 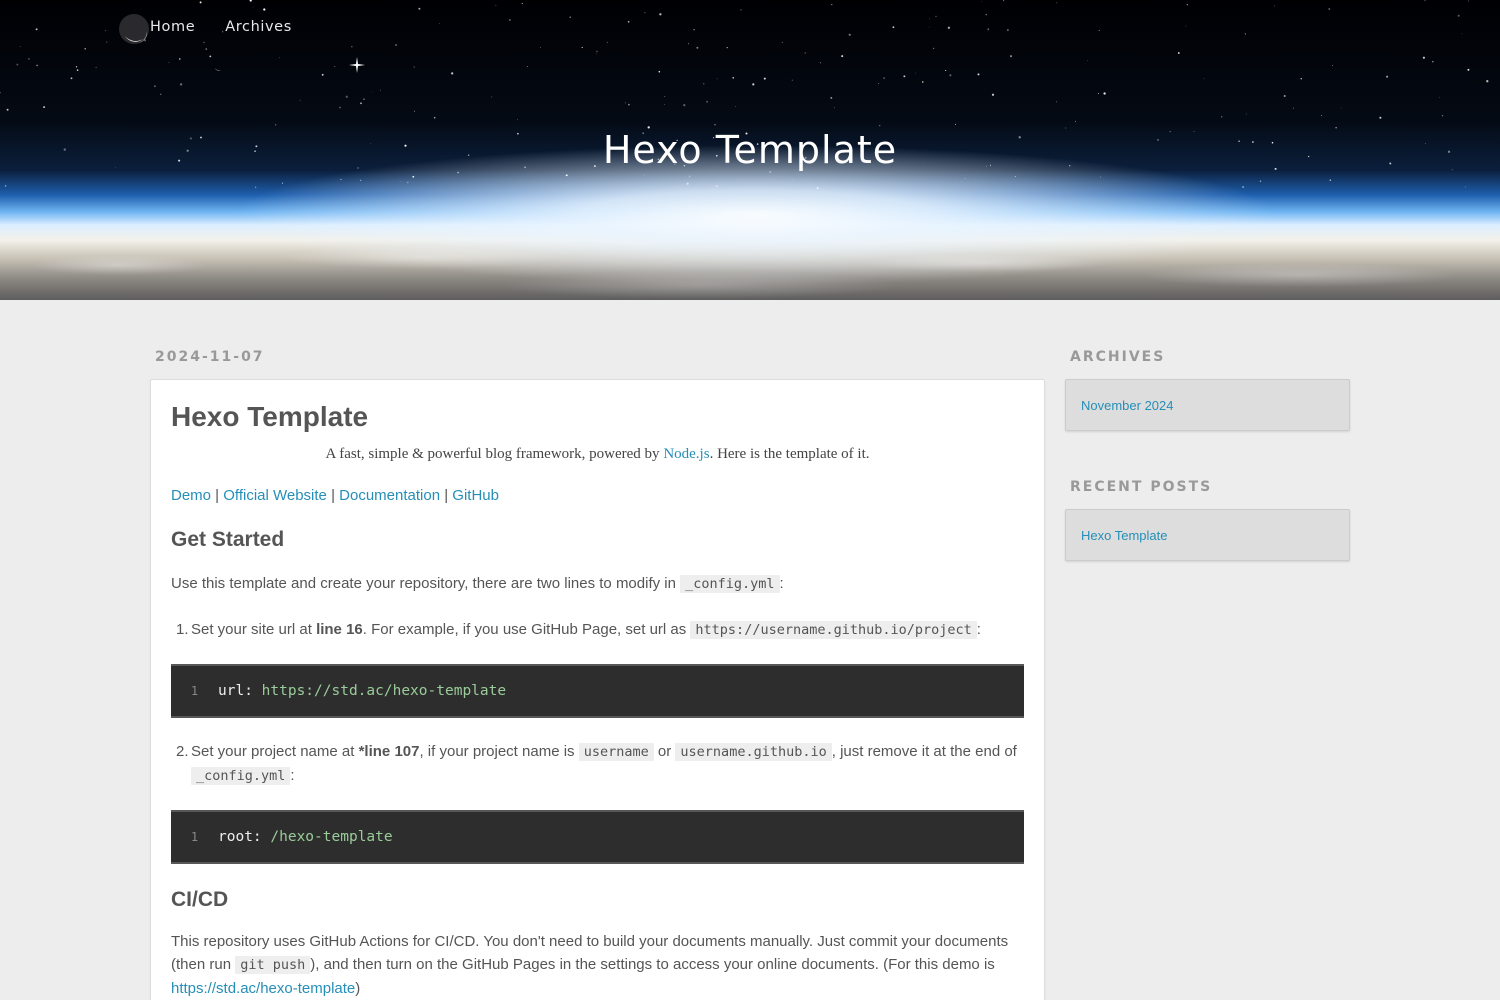 What do you see at coordinates (475, 495) in the screenshot?
I see `github-link: GitHub` at bounding box center [475, 495].